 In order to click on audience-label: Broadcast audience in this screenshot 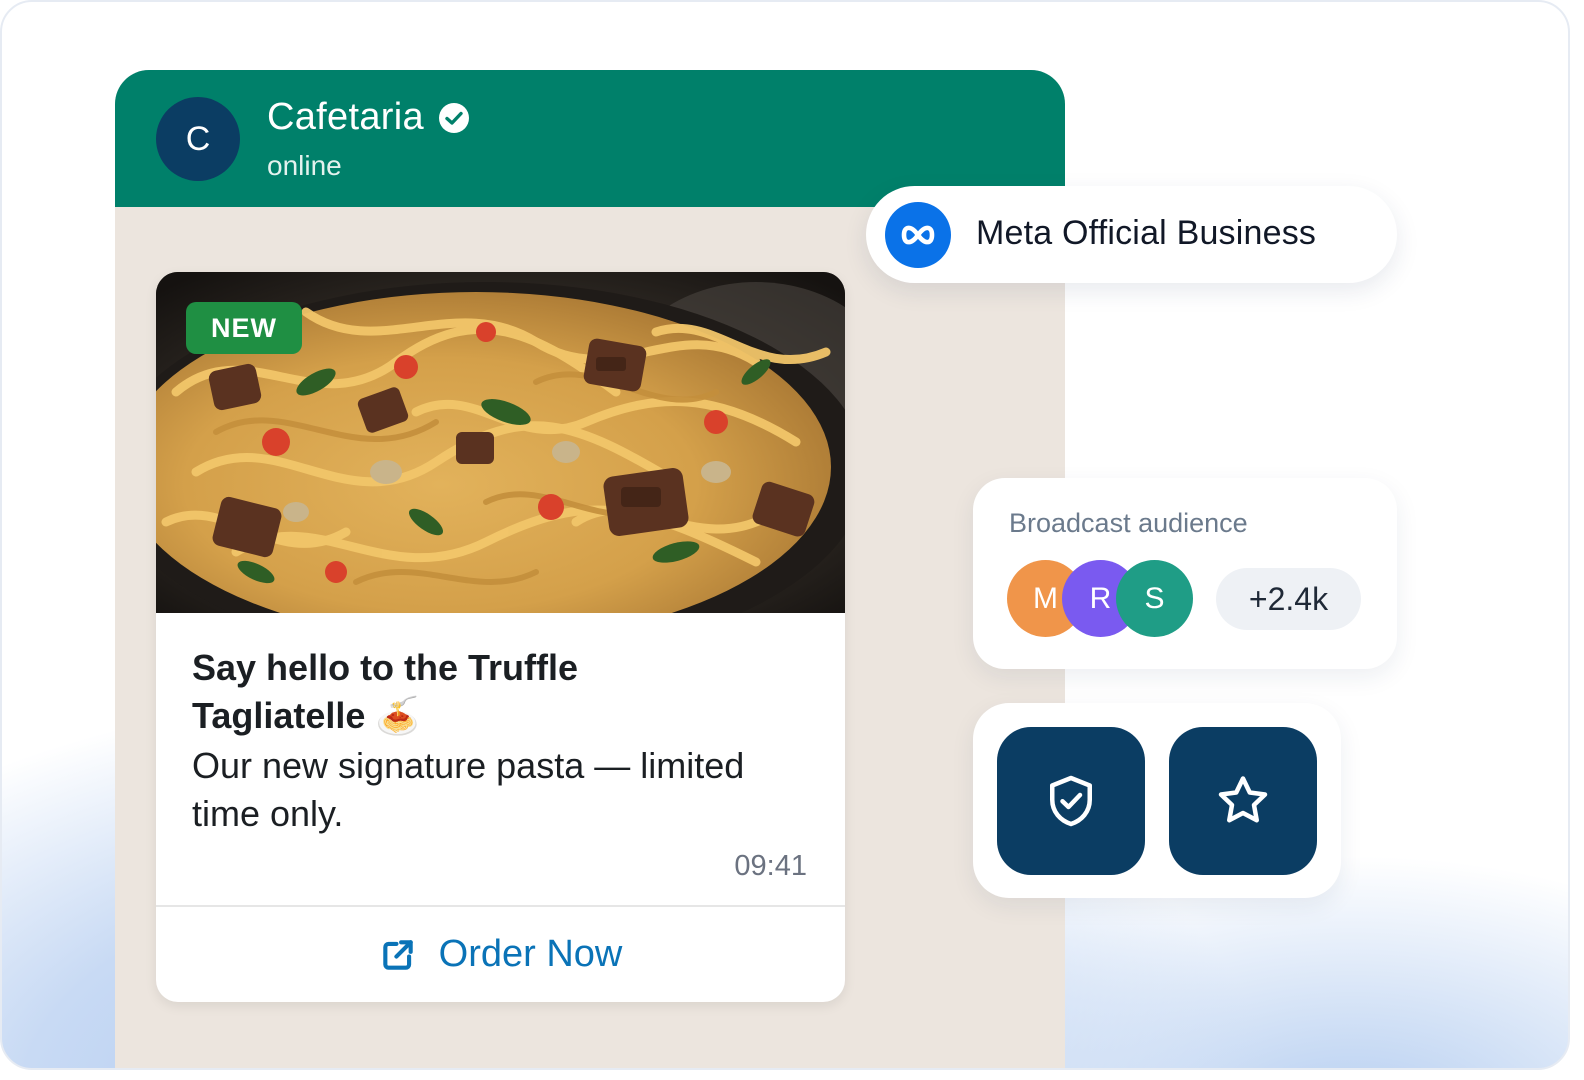, I will do `click(1128, 523)`.